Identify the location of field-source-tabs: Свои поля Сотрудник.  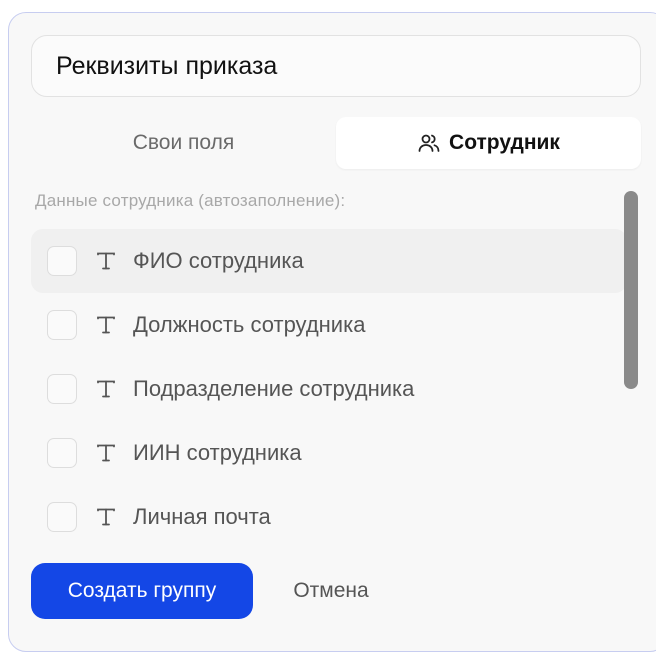
(336, 143).